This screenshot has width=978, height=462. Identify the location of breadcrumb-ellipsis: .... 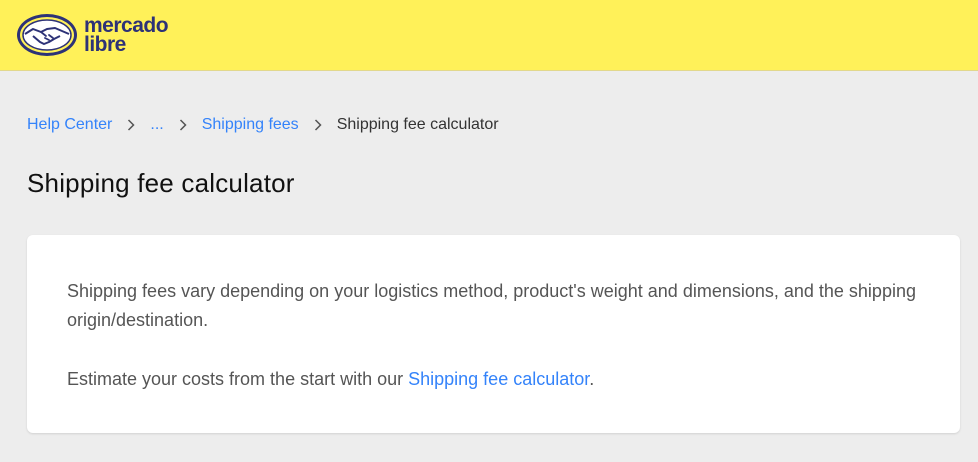
(156, 125).